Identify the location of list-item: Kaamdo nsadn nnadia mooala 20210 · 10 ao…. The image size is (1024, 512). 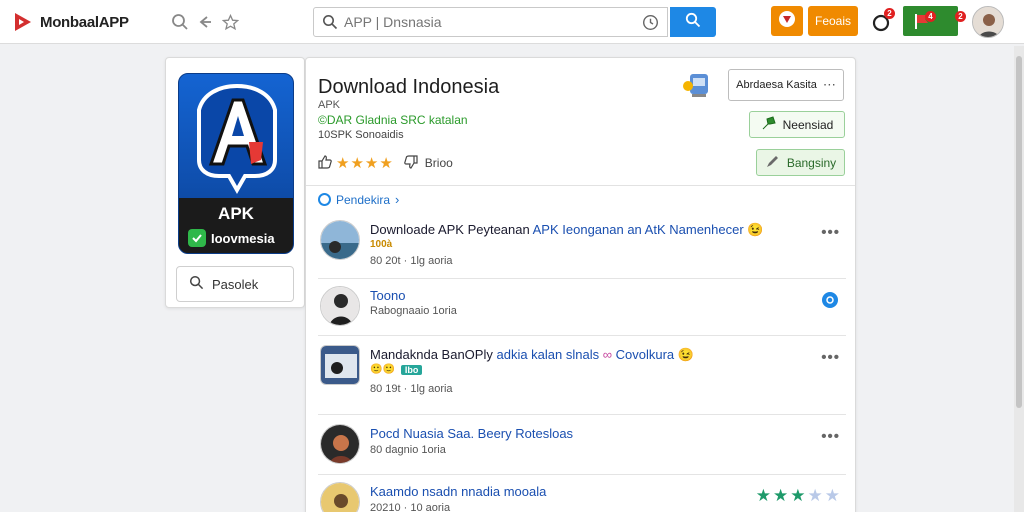
(582, 497).